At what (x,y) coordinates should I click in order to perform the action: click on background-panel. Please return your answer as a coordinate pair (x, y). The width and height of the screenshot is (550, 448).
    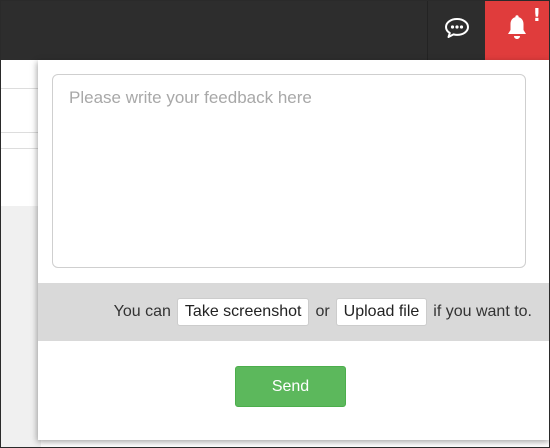
    Looking at the image, I should click on (21, 326).